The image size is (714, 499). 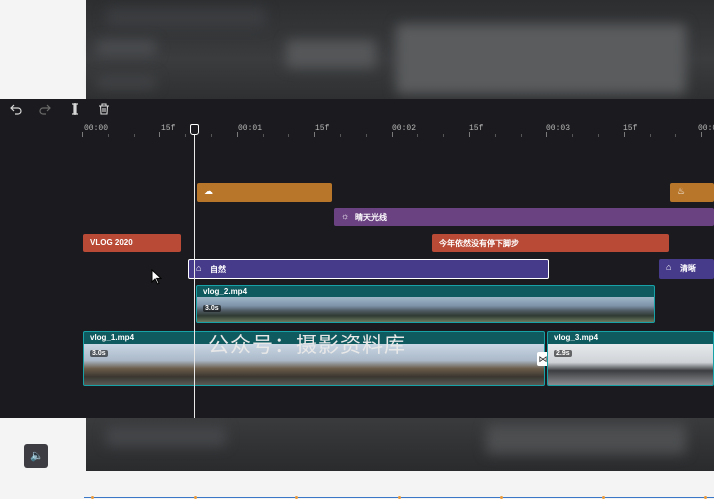 I want to click on text-clip: VLOG 2020, so click(x=132, y=243).